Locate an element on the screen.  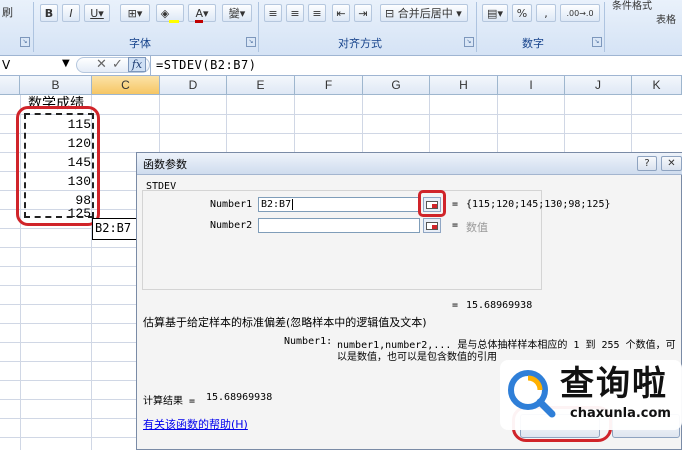
merge-center-button: ⊟ 合并后居中 ▾ is located at coordinates (424, 13).